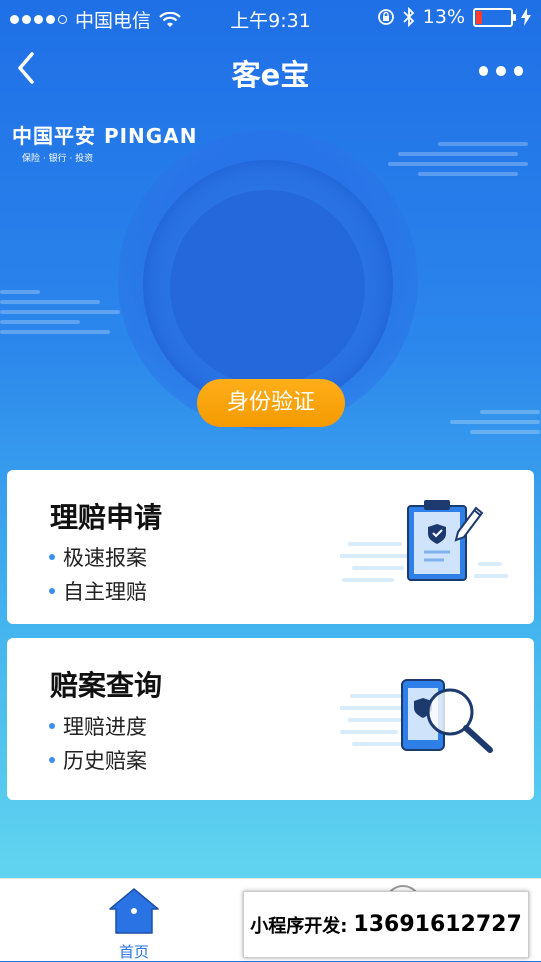 The image size is (541, 962). I want to click on more-dots-icon, so click(484, 71).